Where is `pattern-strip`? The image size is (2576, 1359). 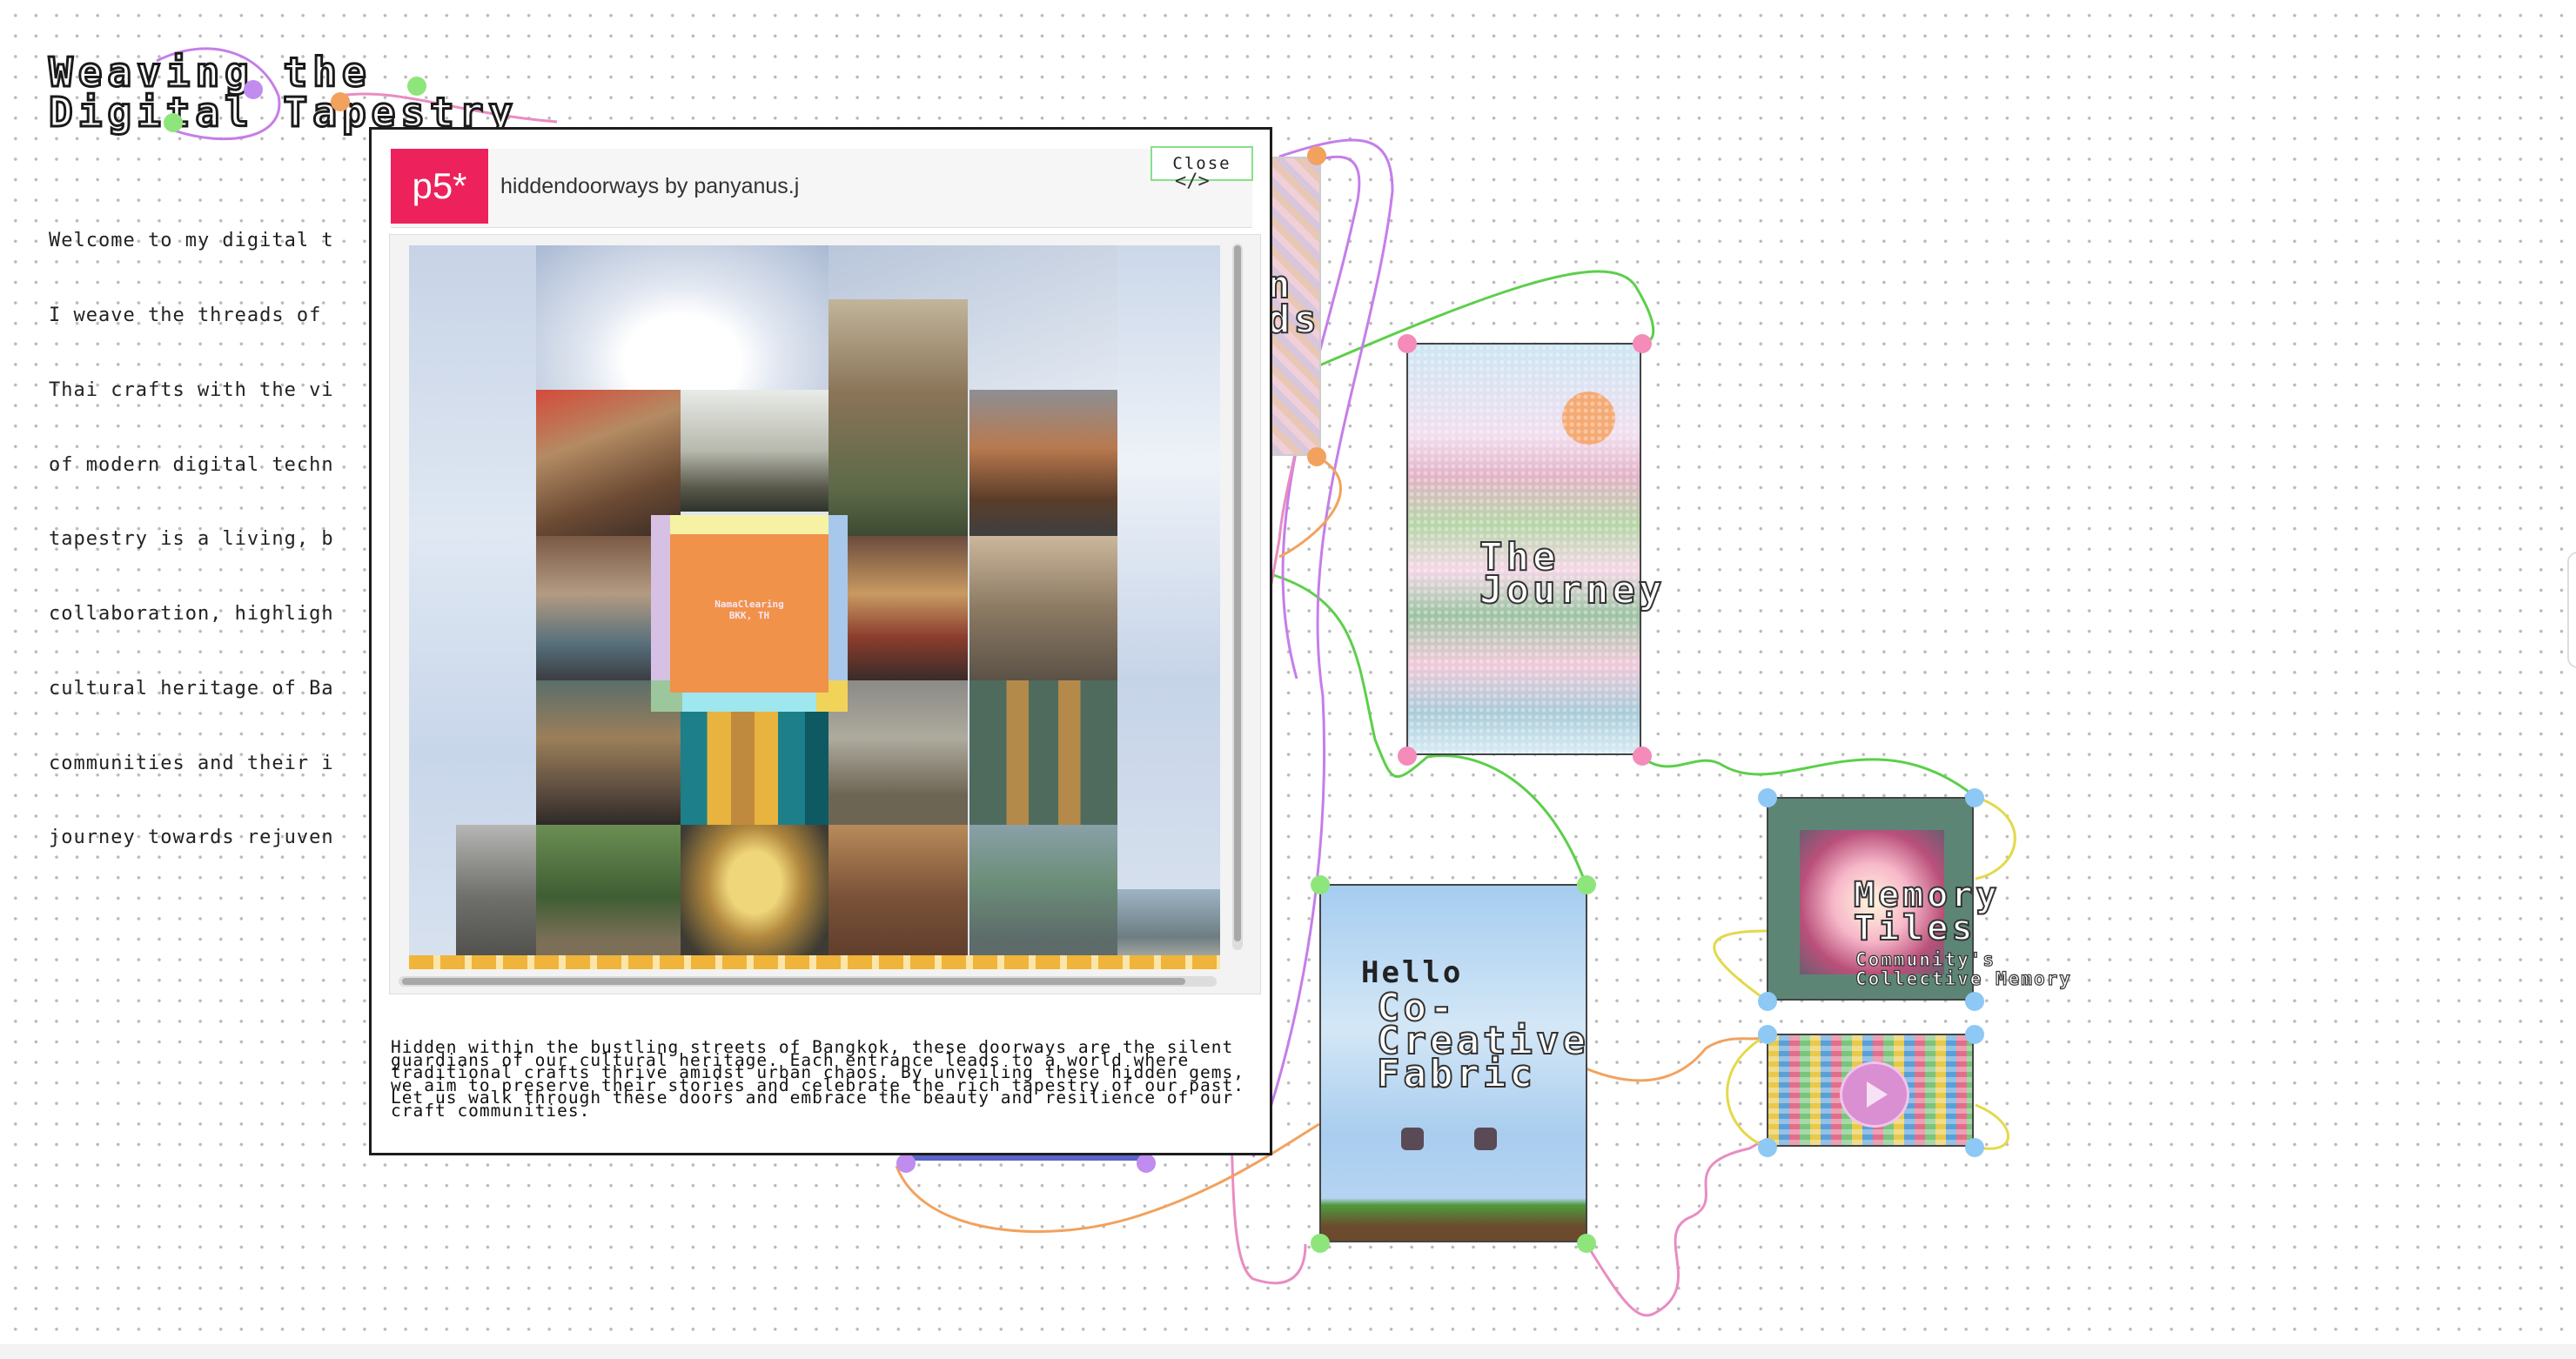 pattern-strip is located at coordinates (815, 962).